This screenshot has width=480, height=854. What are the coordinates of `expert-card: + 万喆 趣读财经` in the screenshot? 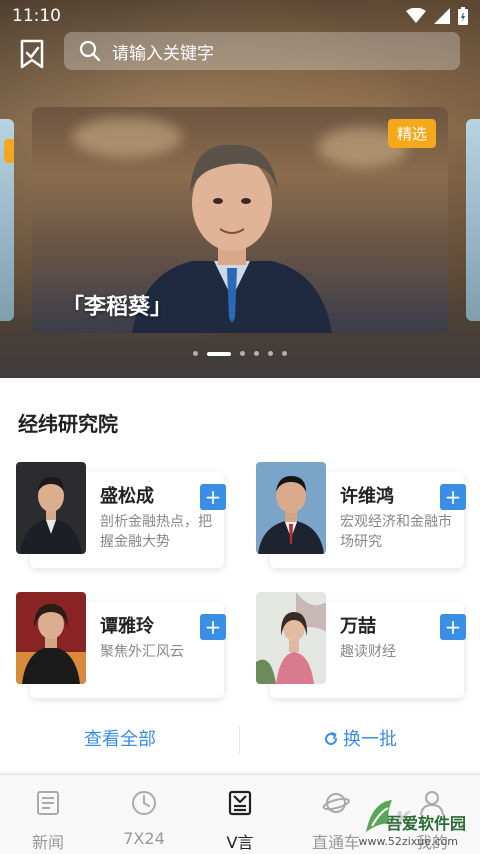 It's located at (361, 645).